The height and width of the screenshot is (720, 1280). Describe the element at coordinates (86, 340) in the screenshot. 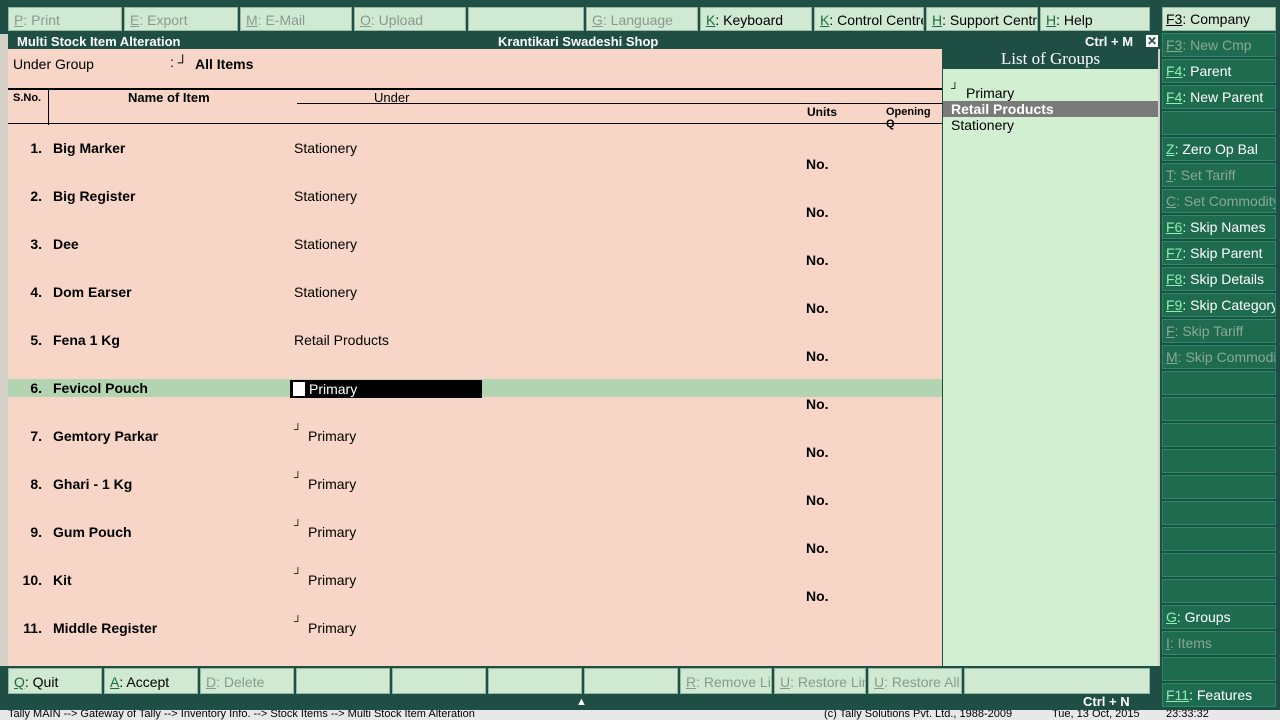

I see `item-name: Fena 1 Kg` at that location.